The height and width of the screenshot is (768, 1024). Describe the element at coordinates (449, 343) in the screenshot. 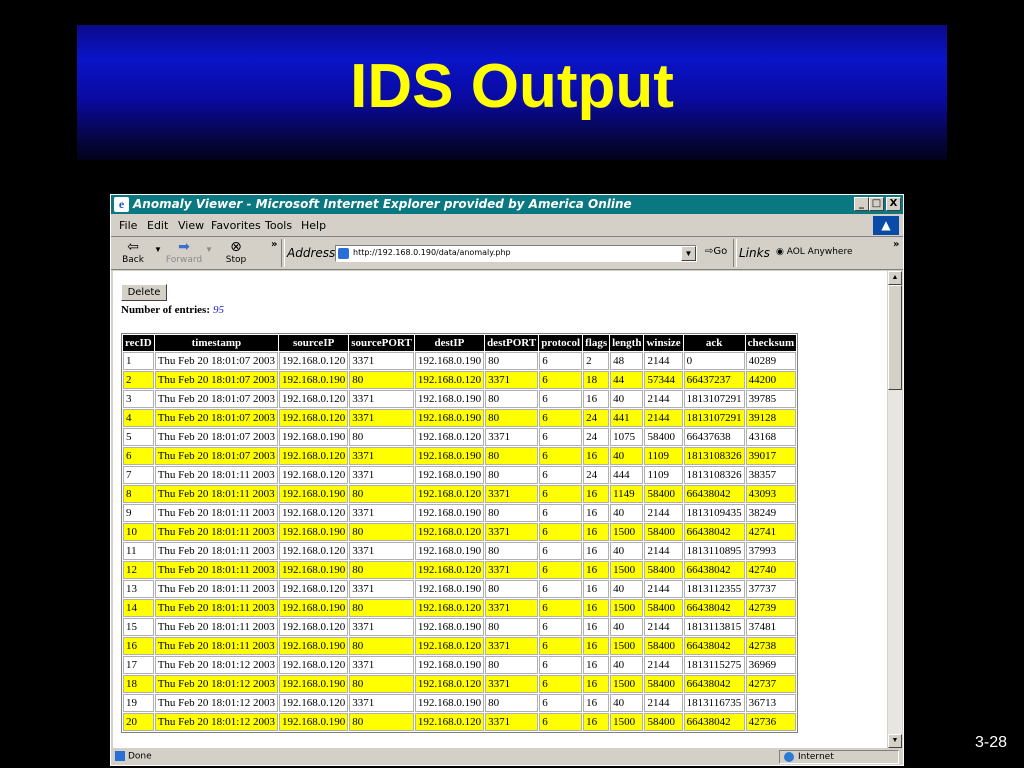

I see `col-destip: destIP` at that location.